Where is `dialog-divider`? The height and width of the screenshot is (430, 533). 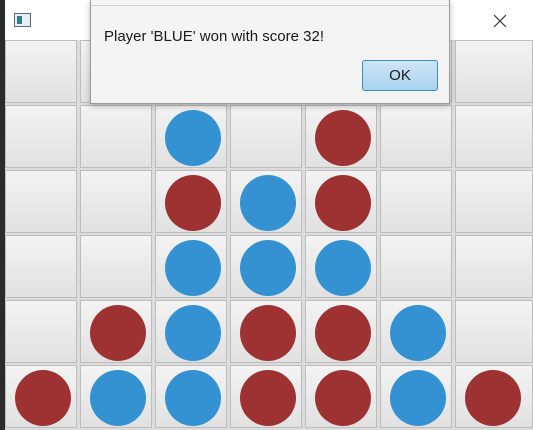 dialog-divider is located at coordinates (270, 5).